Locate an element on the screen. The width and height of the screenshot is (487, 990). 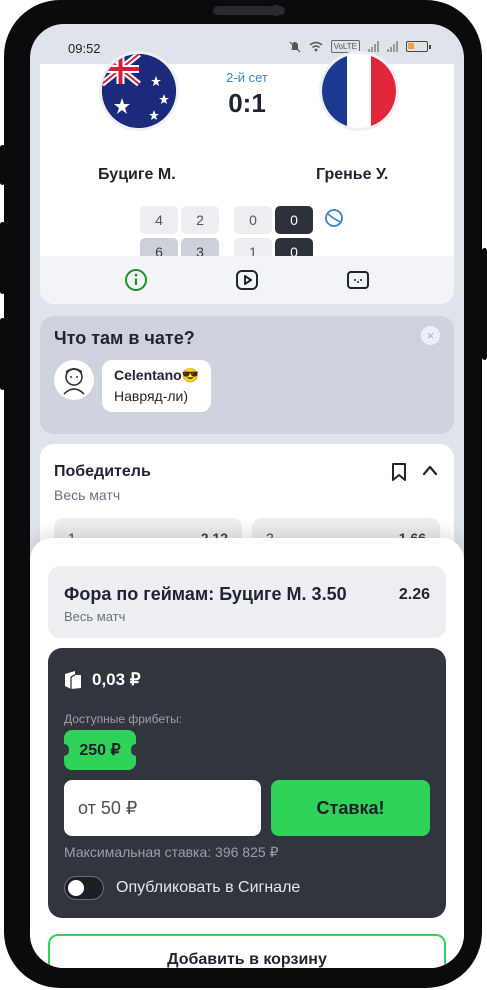
volte-badge: VoLTE is located at coordinates (345, 46).